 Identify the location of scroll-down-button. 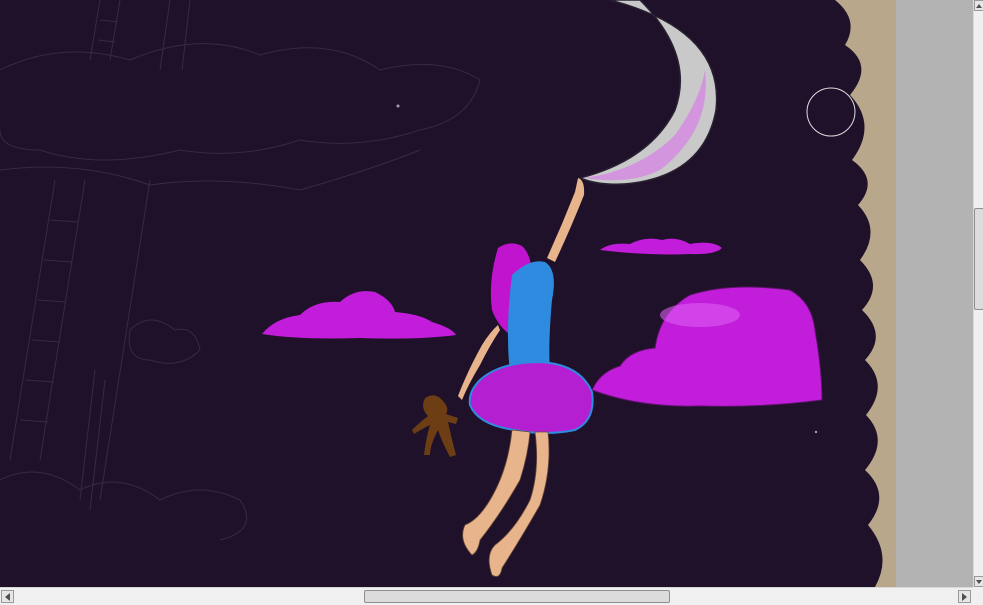
(978, 581).